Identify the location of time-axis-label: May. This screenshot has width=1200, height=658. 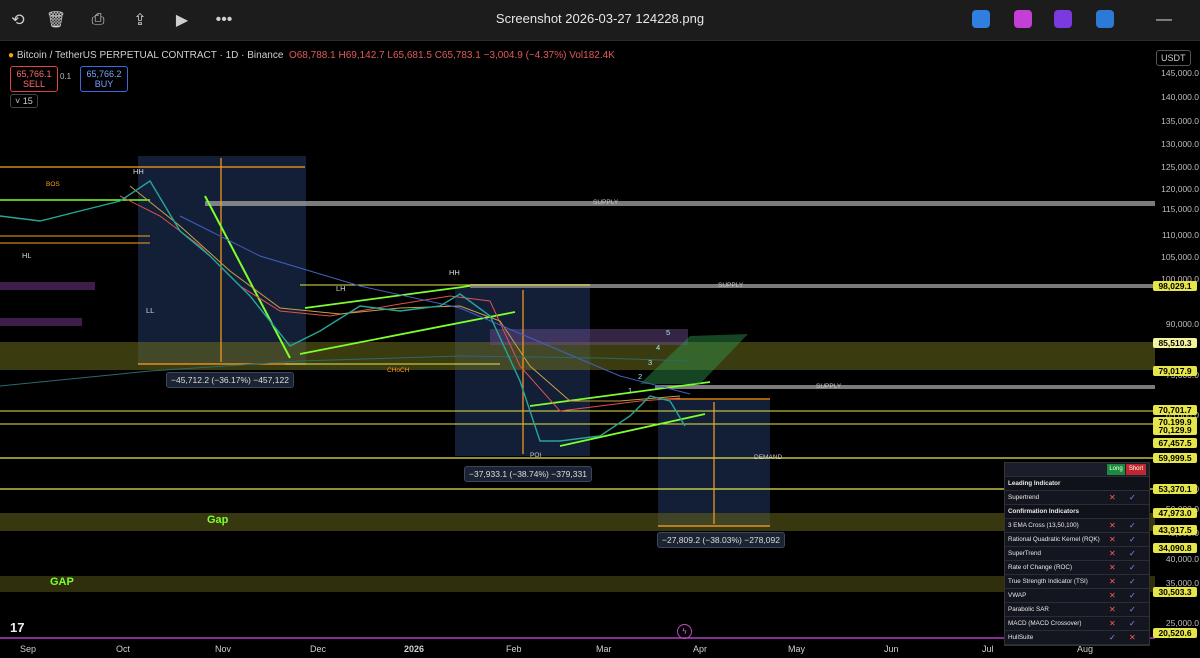
(797, 649).